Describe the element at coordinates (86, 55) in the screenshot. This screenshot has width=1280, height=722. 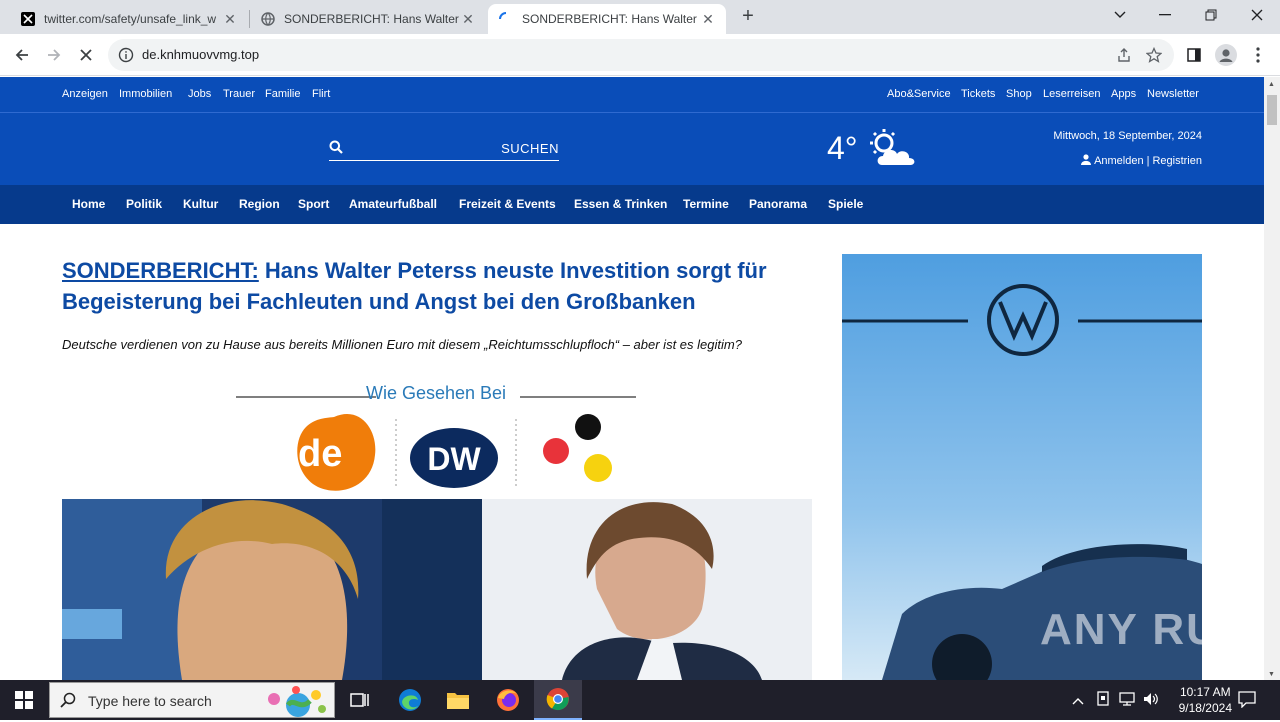
I see `stop-loading-icon` at that location.